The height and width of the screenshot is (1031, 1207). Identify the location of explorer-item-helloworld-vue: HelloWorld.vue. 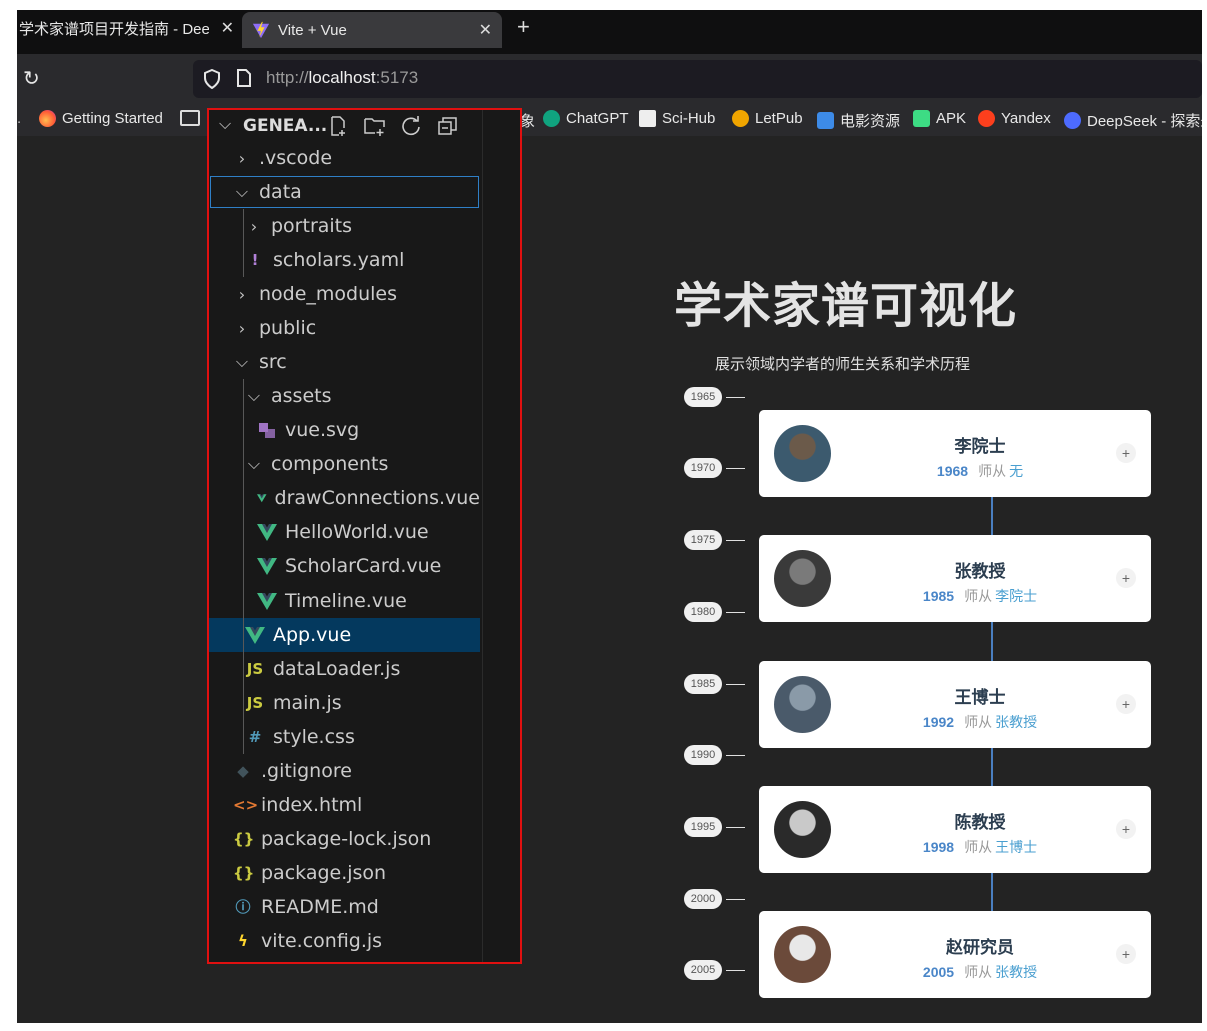
(344, 532).